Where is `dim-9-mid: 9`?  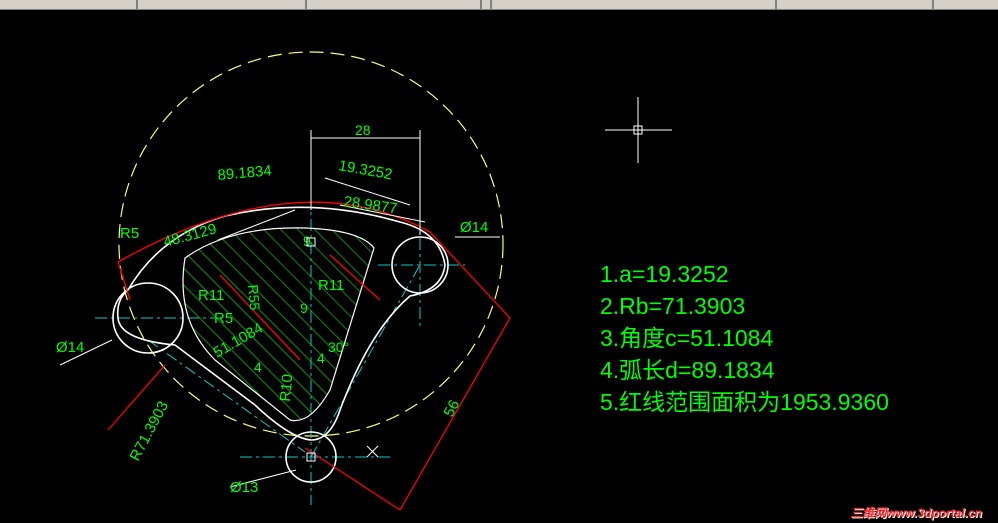 dim-9-mid: 9 is located at coordinates (304, 308).